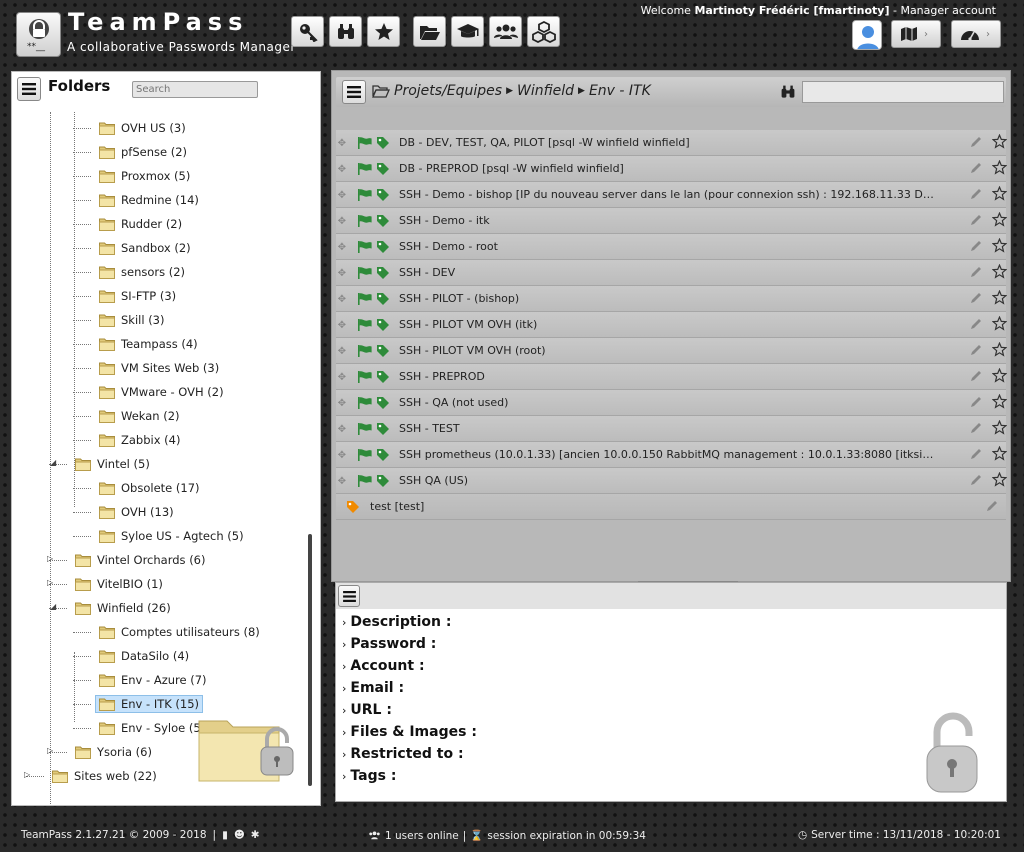 The image size is (1024, 852). Describe the element at coordinates (349, 596) in the screenshot. I see `details-menu-button` at that location.